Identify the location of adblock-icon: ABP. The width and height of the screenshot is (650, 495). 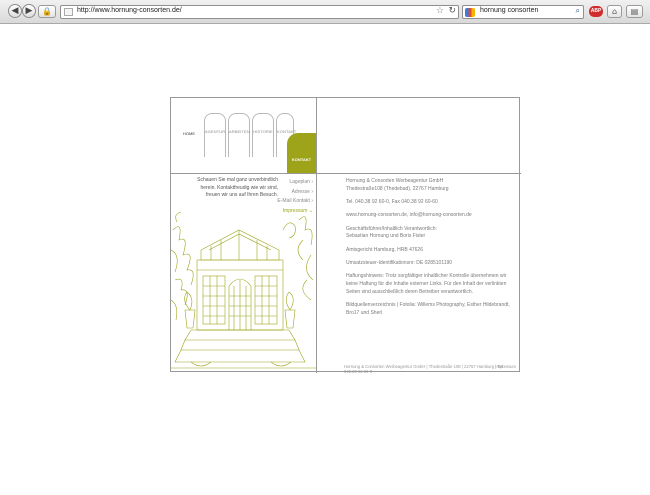
(596, 11).